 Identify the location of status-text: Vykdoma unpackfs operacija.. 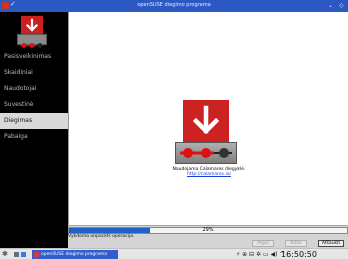
(101, 236).